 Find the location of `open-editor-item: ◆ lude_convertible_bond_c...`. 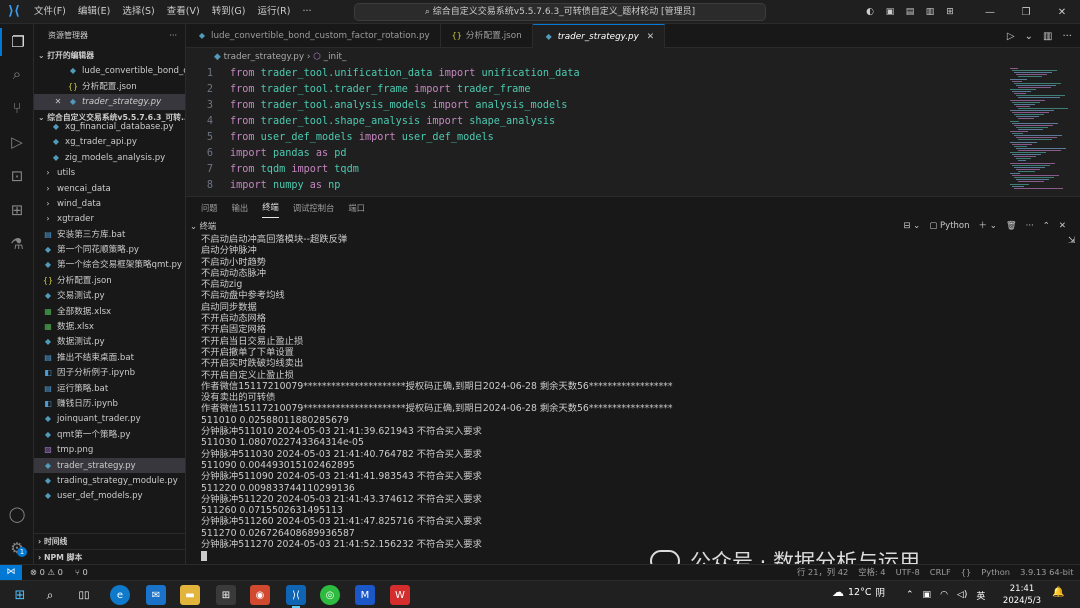

open-editor-item: ◆ lude_convertible_bond_c... is located at coordinates (109, 70).